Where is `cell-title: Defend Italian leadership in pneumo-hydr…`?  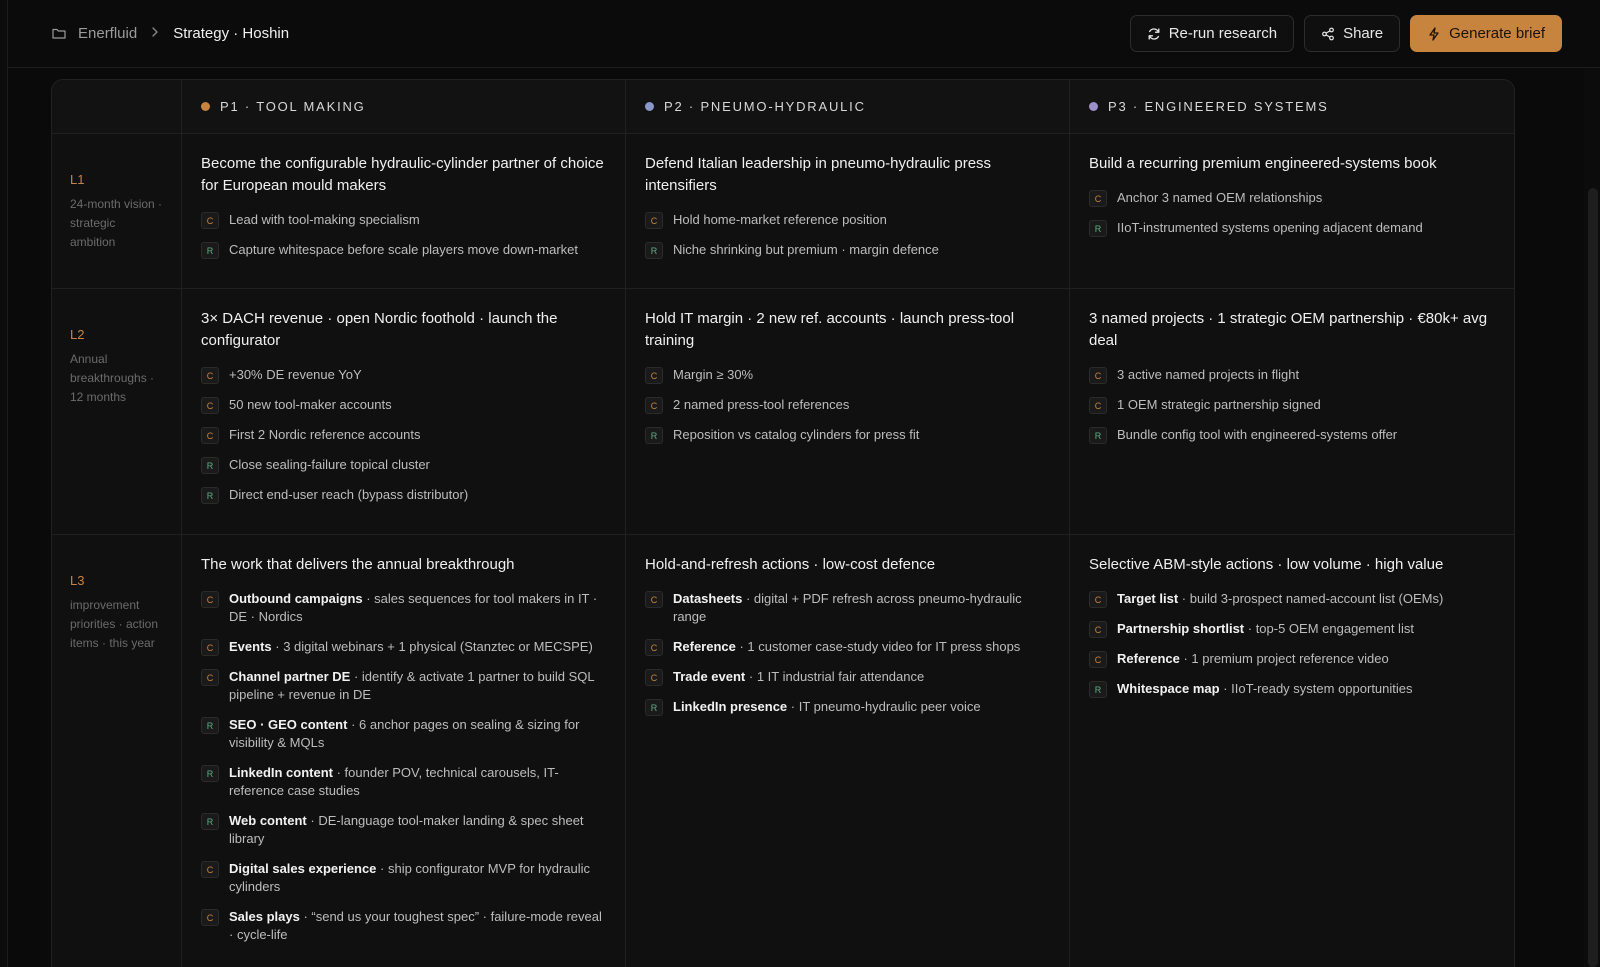 cell-title: Defend Italian leadership in pneumo-hydr… is located at coordinates (818, 174).